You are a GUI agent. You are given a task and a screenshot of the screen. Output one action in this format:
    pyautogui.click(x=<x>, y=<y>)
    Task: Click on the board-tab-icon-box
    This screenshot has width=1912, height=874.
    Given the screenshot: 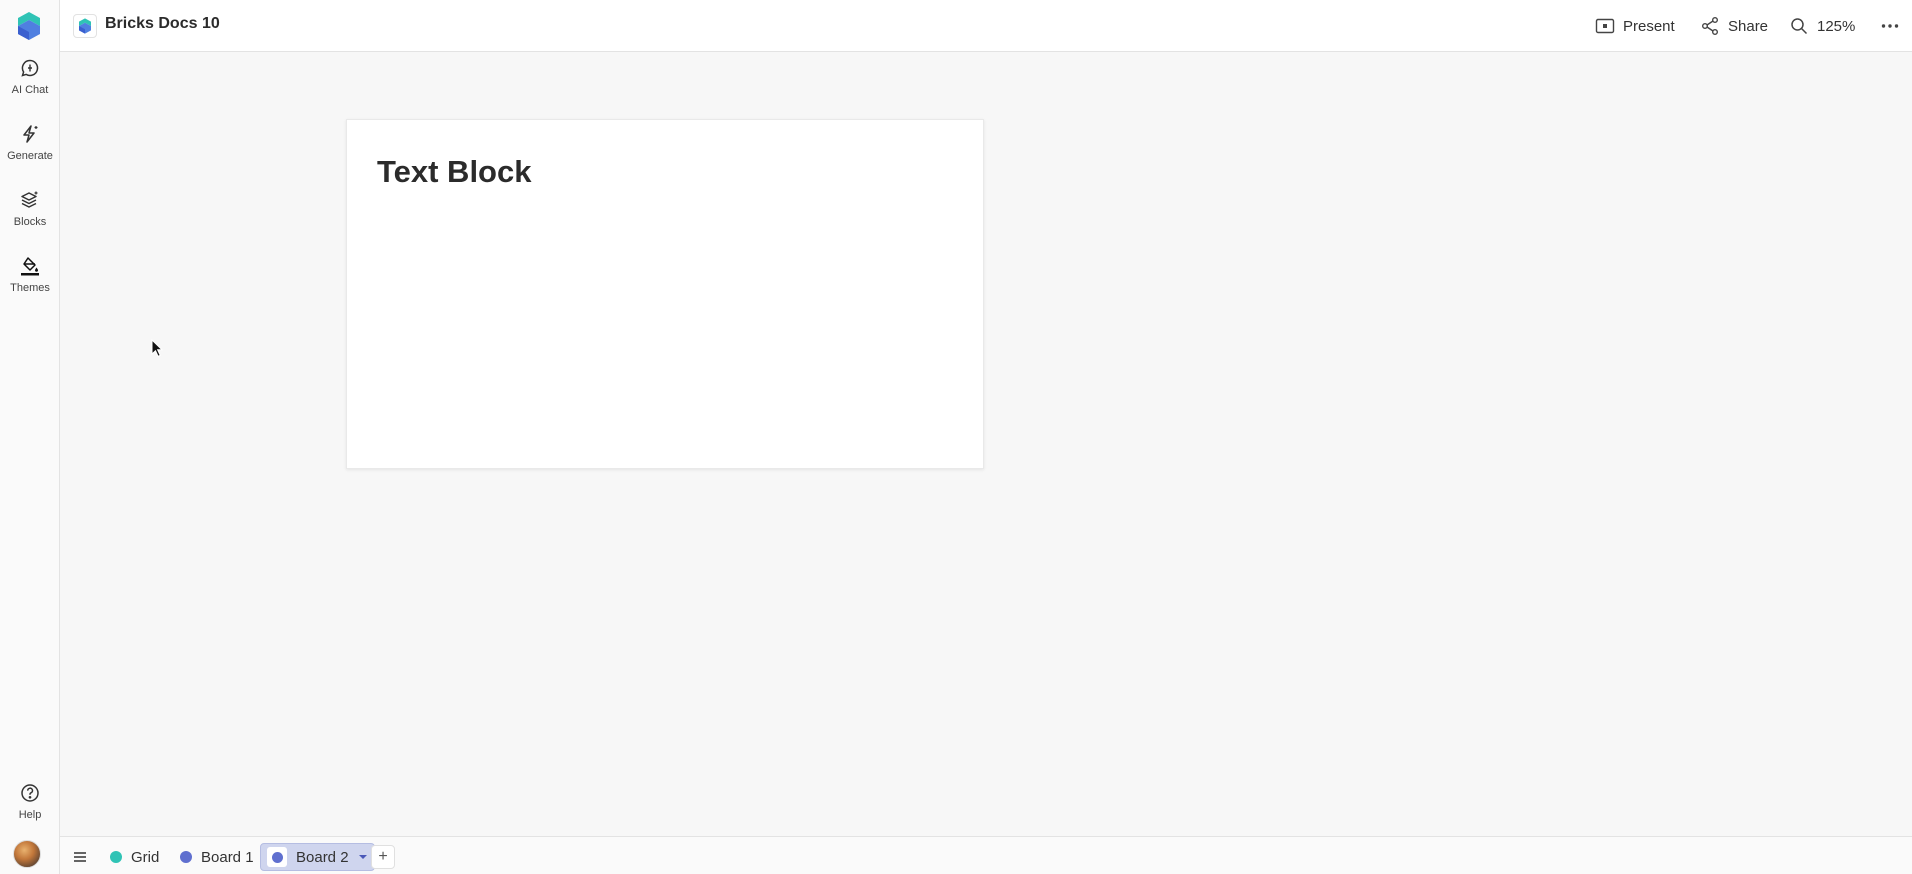 What is the action you would take?
    pyautogui.click(x=277, y=857)
    